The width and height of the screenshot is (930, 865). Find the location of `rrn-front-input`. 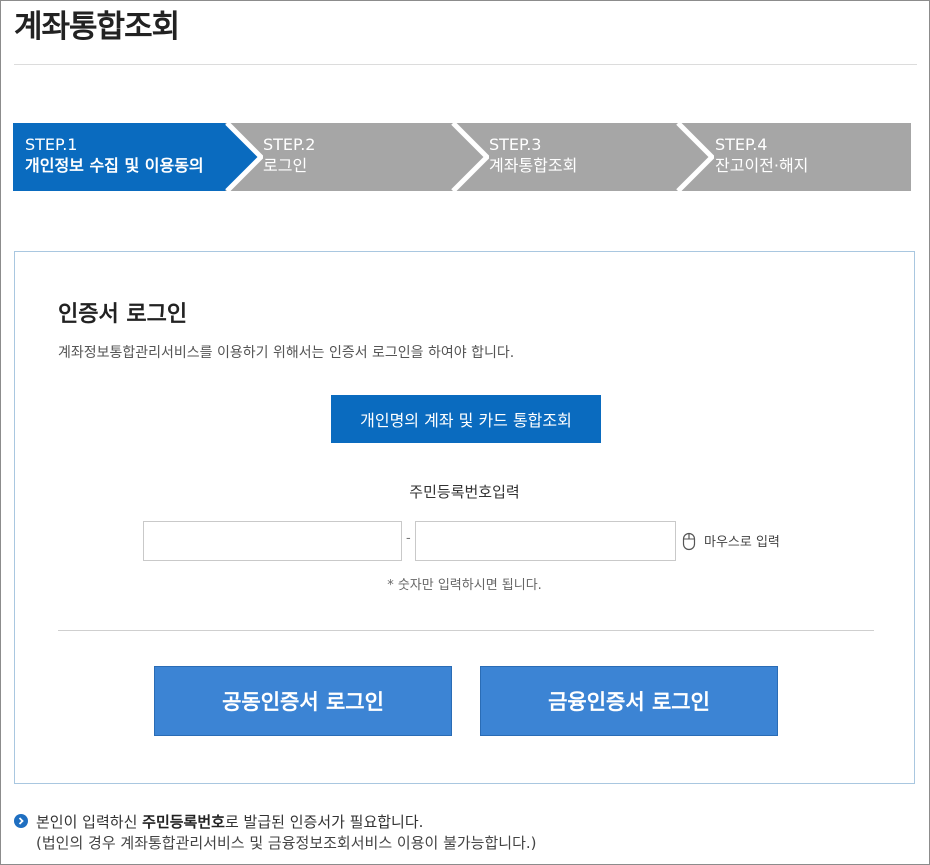

rrn-front-input is located at coordinates (272, 541).